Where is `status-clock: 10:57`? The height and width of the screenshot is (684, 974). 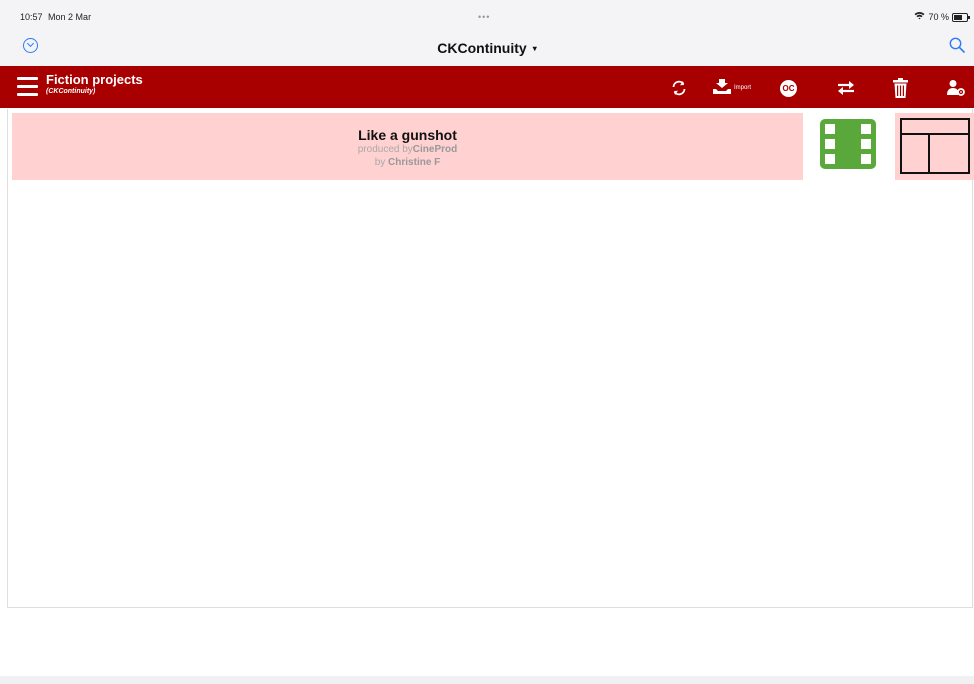
status-clock: 10:57 is located at coordinates (31, 17).